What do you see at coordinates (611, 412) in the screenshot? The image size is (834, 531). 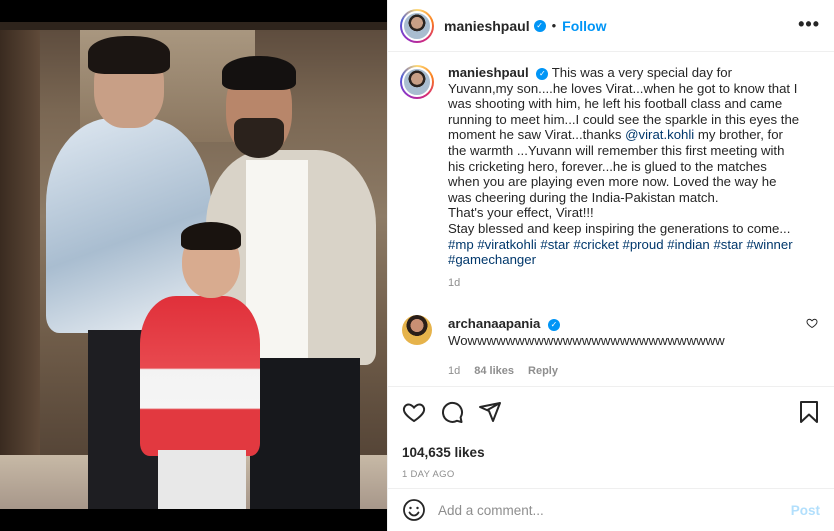 I see `action-icons` at bounding box center [611, 412].